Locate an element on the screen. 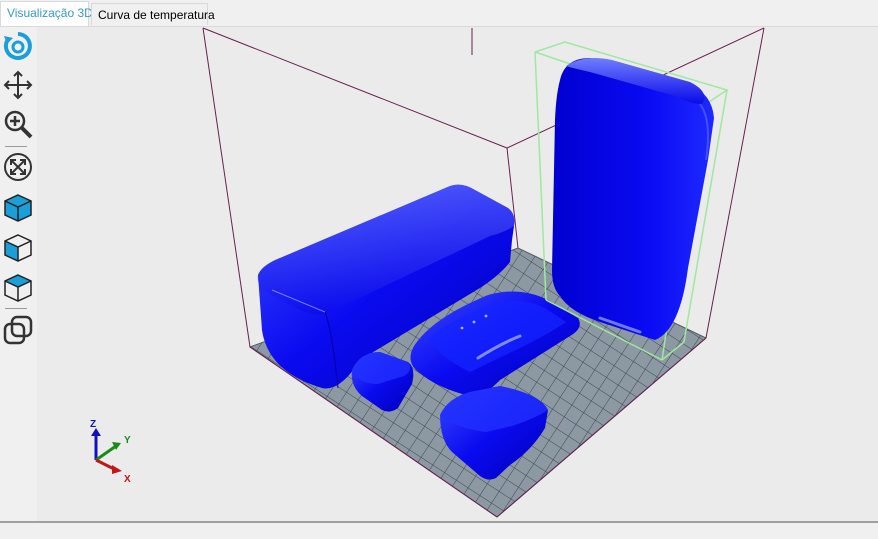 Image resolution: width=878 pixels, height=539 pixels. tab-3d-view: Visualização 3D is located at coordinates (46, 13).